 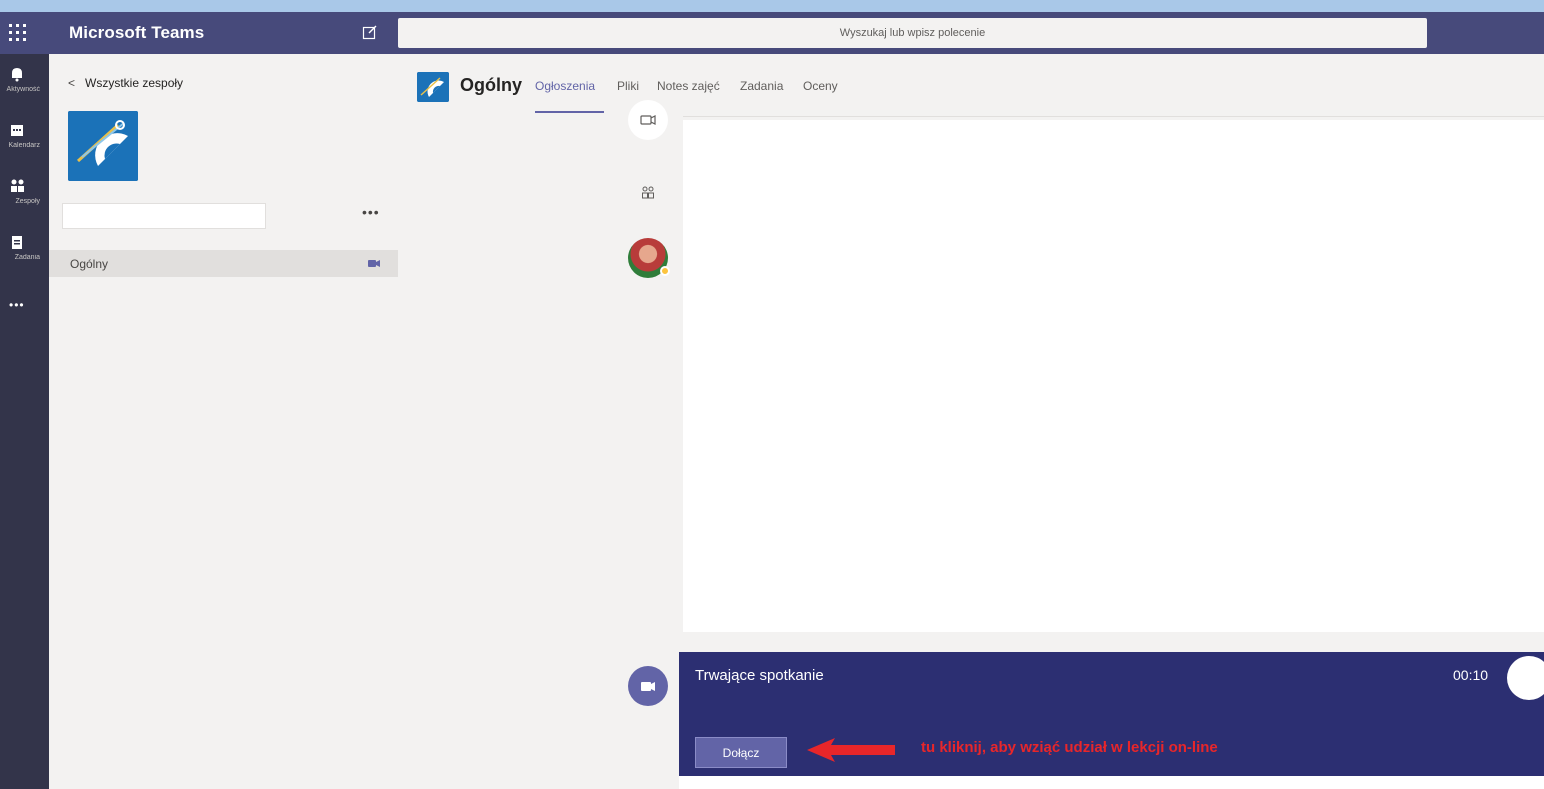 I want to click on meeting-participant-avatar, so click(x=1525, y=678).